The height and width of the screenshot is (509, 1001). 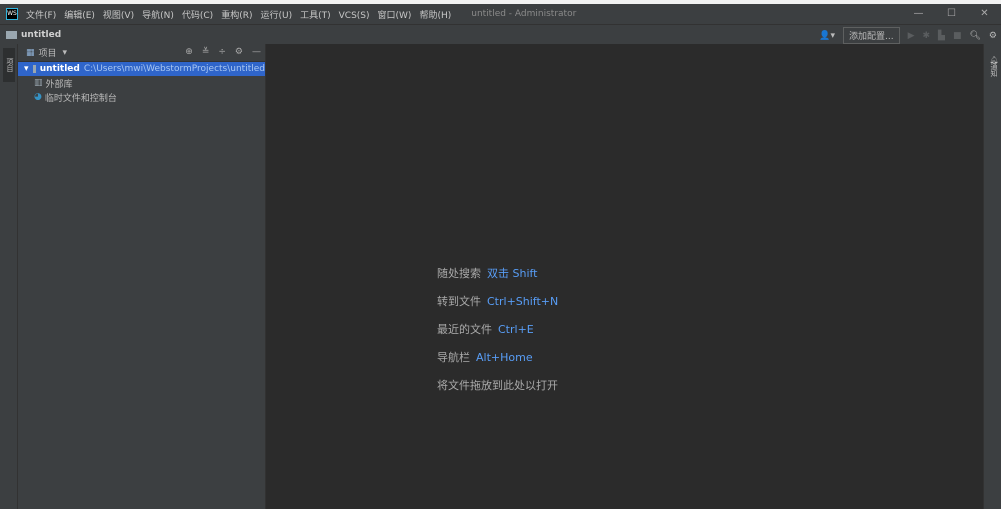 I want to click on right-tool-strip: 🔔︎通知, so click(x=992, y=276).